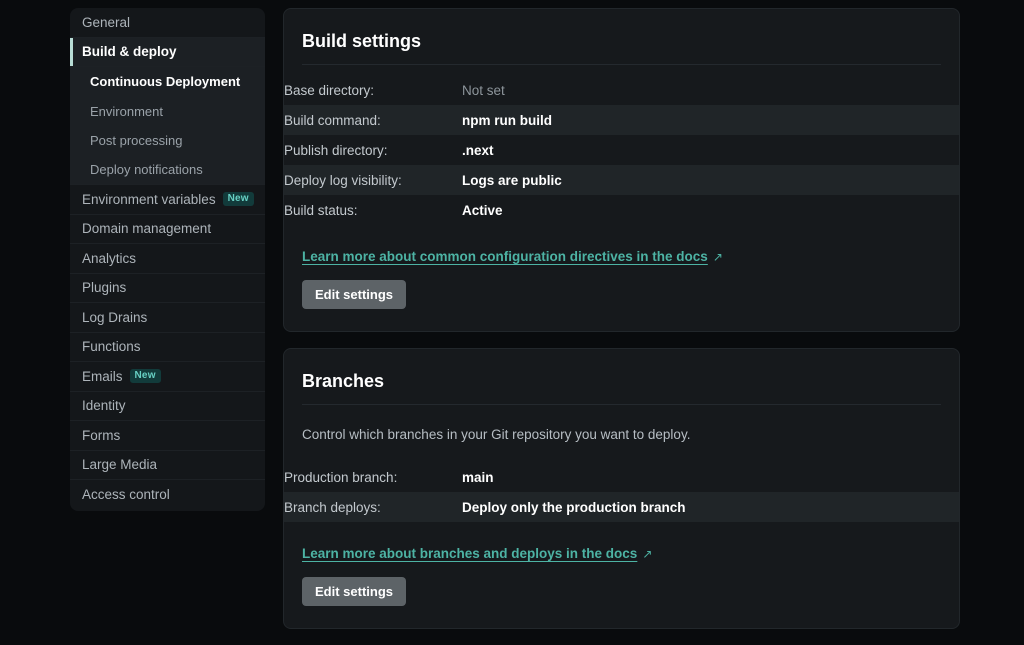 This screenshot has width=1024, height=645. What do you see at coordinates (321, 210) in the screenshot?
I see `setting-label: Build status:` at bounding box center [321, 210].